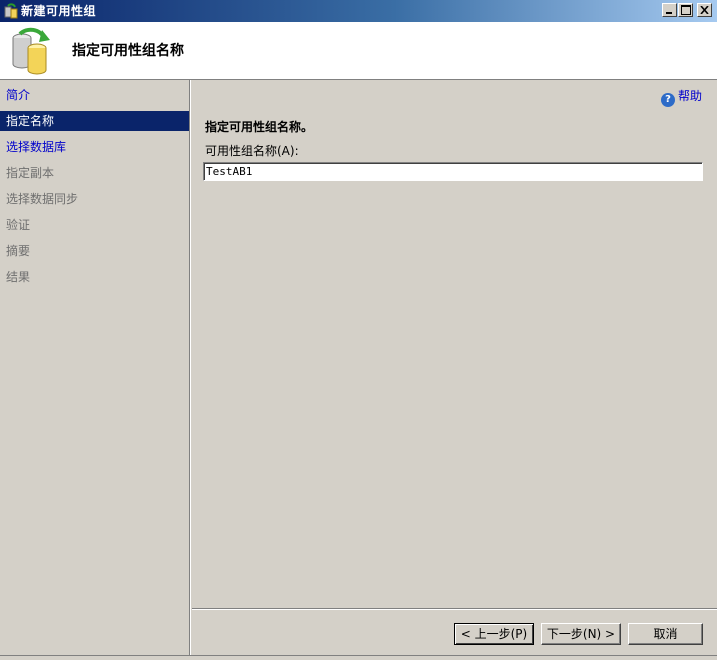 This screenshot has height=660, width=717. What do you see at coordinates (665, 634) in the screenshot?
I see `cancel-button: 取消` at bounding box center [665, 634].